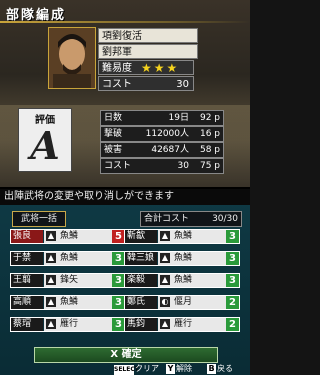  I want to click on stat-value: 30, so click(183, 166).